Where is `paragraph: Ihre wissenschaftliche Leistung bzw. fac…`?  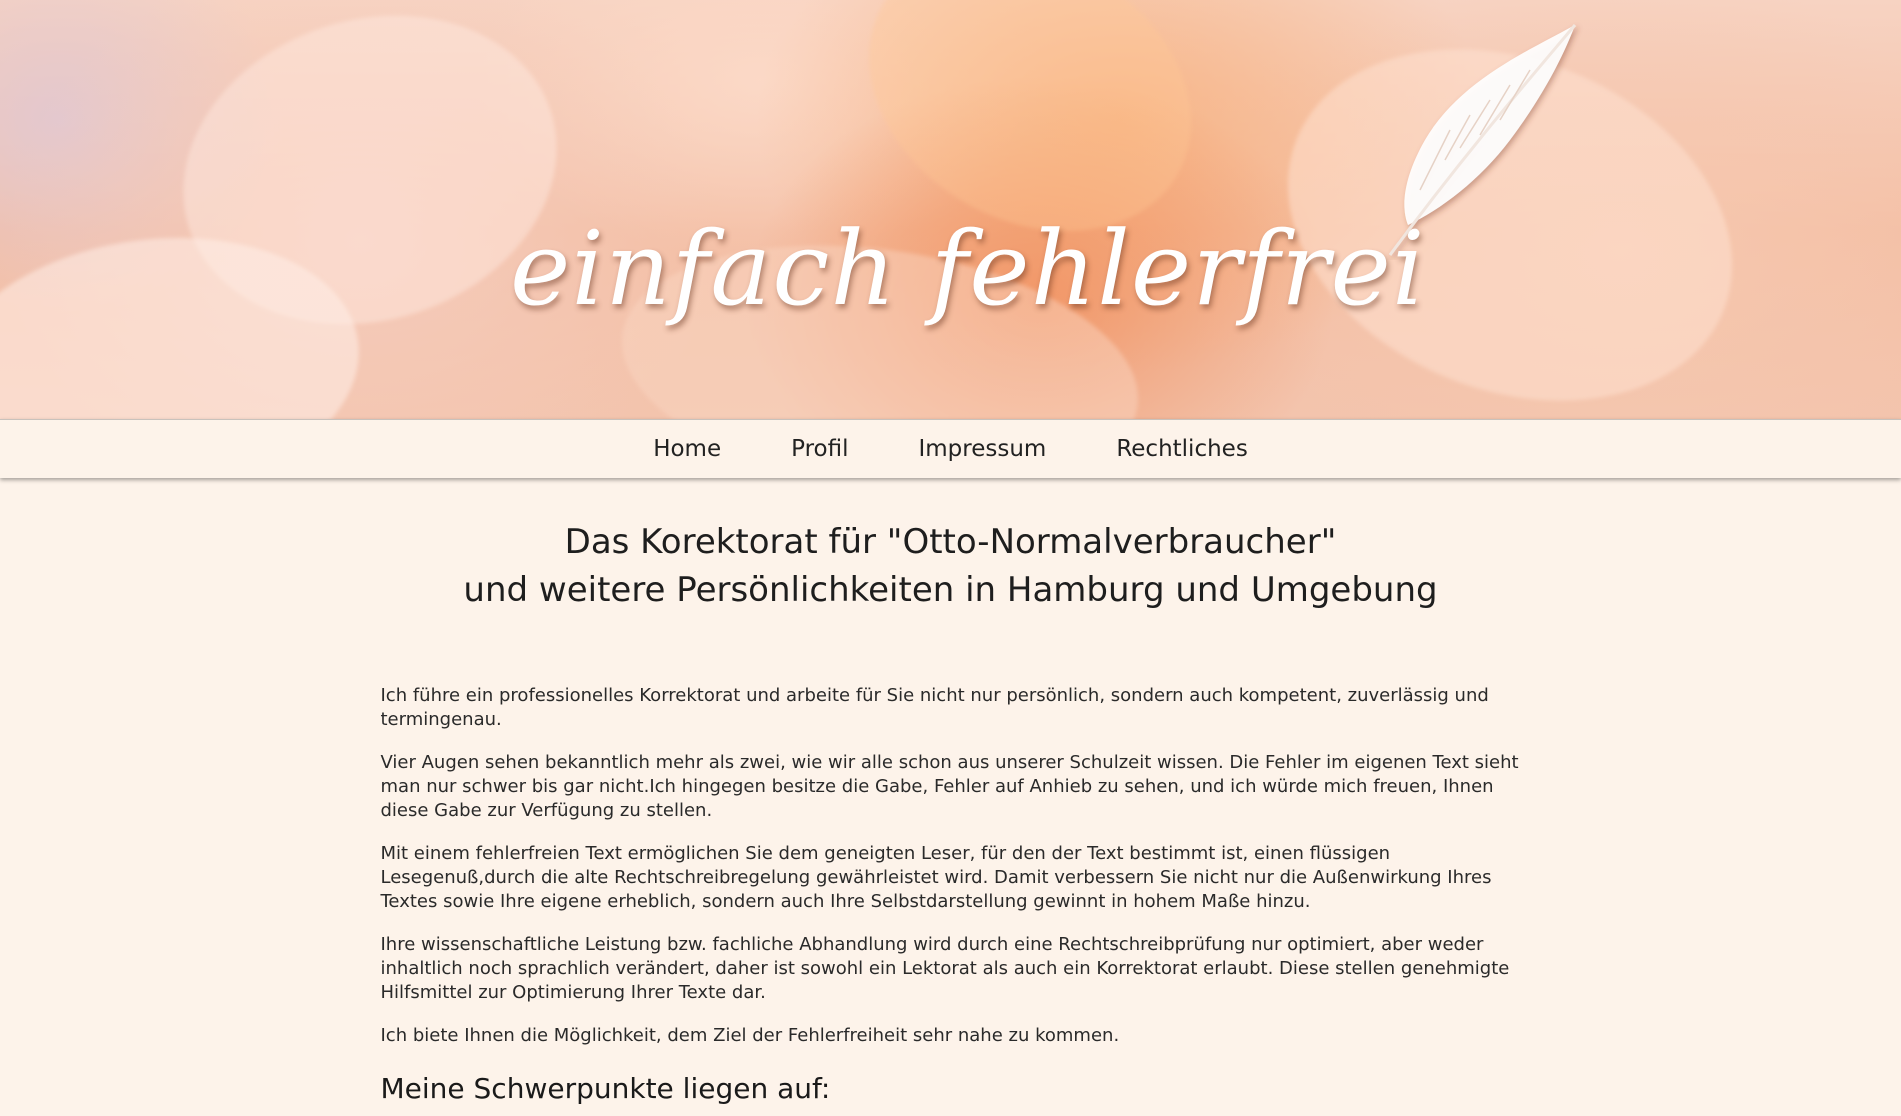
paragraph: Ihre wissenschaftliche Leistung bzw. fac… is located at coordinates (945, 968).